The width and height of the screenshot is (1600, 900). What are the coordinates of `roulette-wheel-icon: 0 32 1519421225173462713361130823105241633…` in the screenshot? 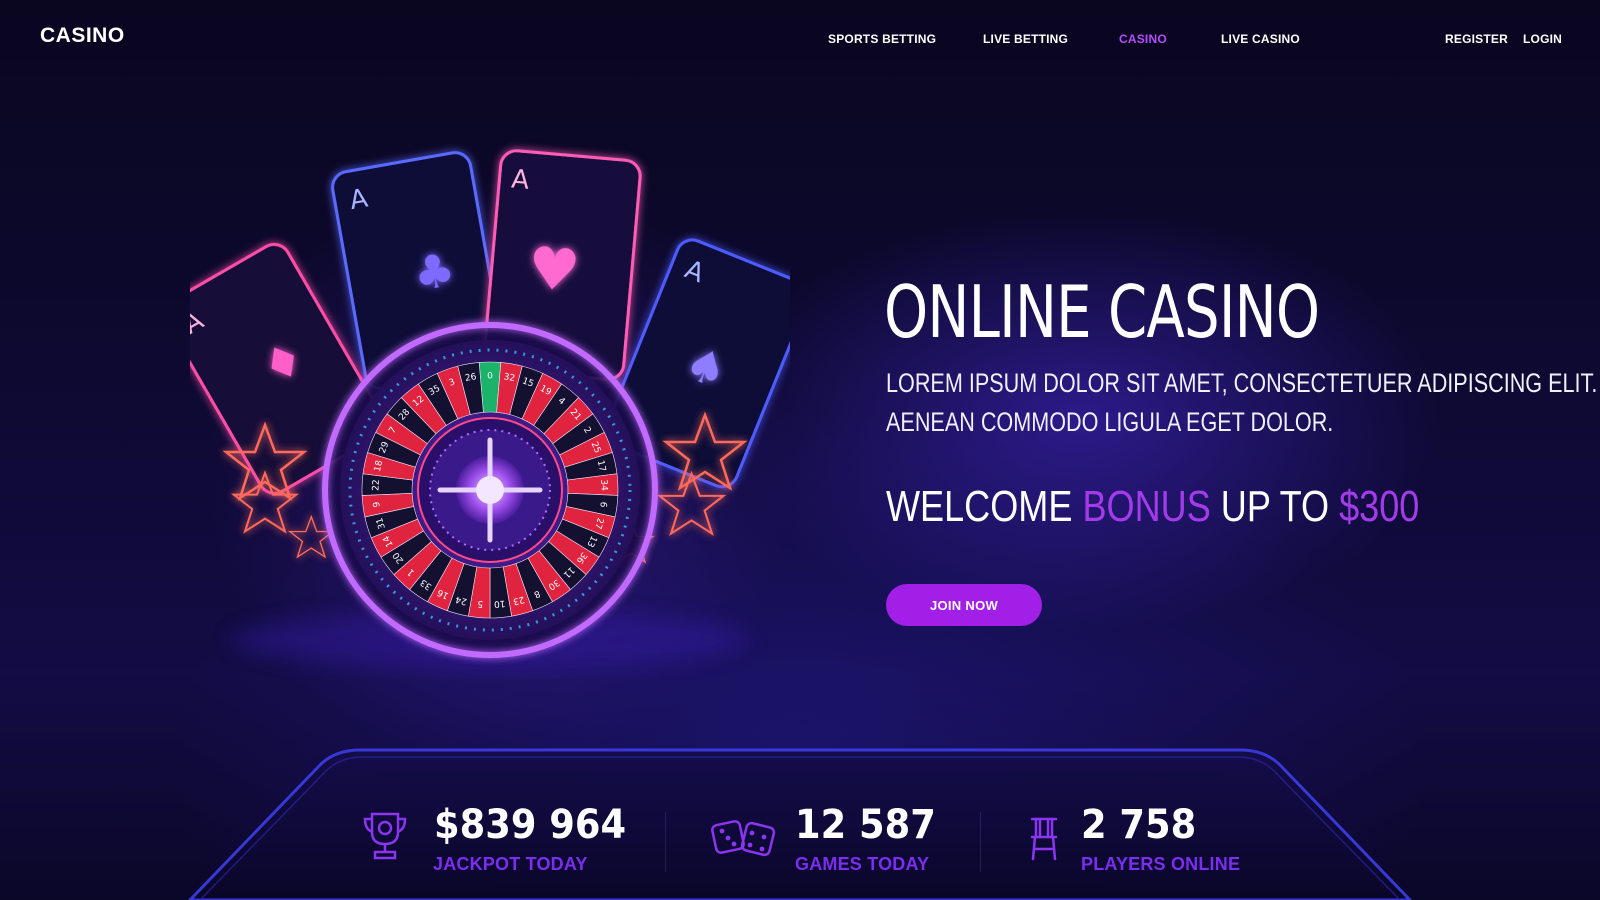 It's located at (490, 490).